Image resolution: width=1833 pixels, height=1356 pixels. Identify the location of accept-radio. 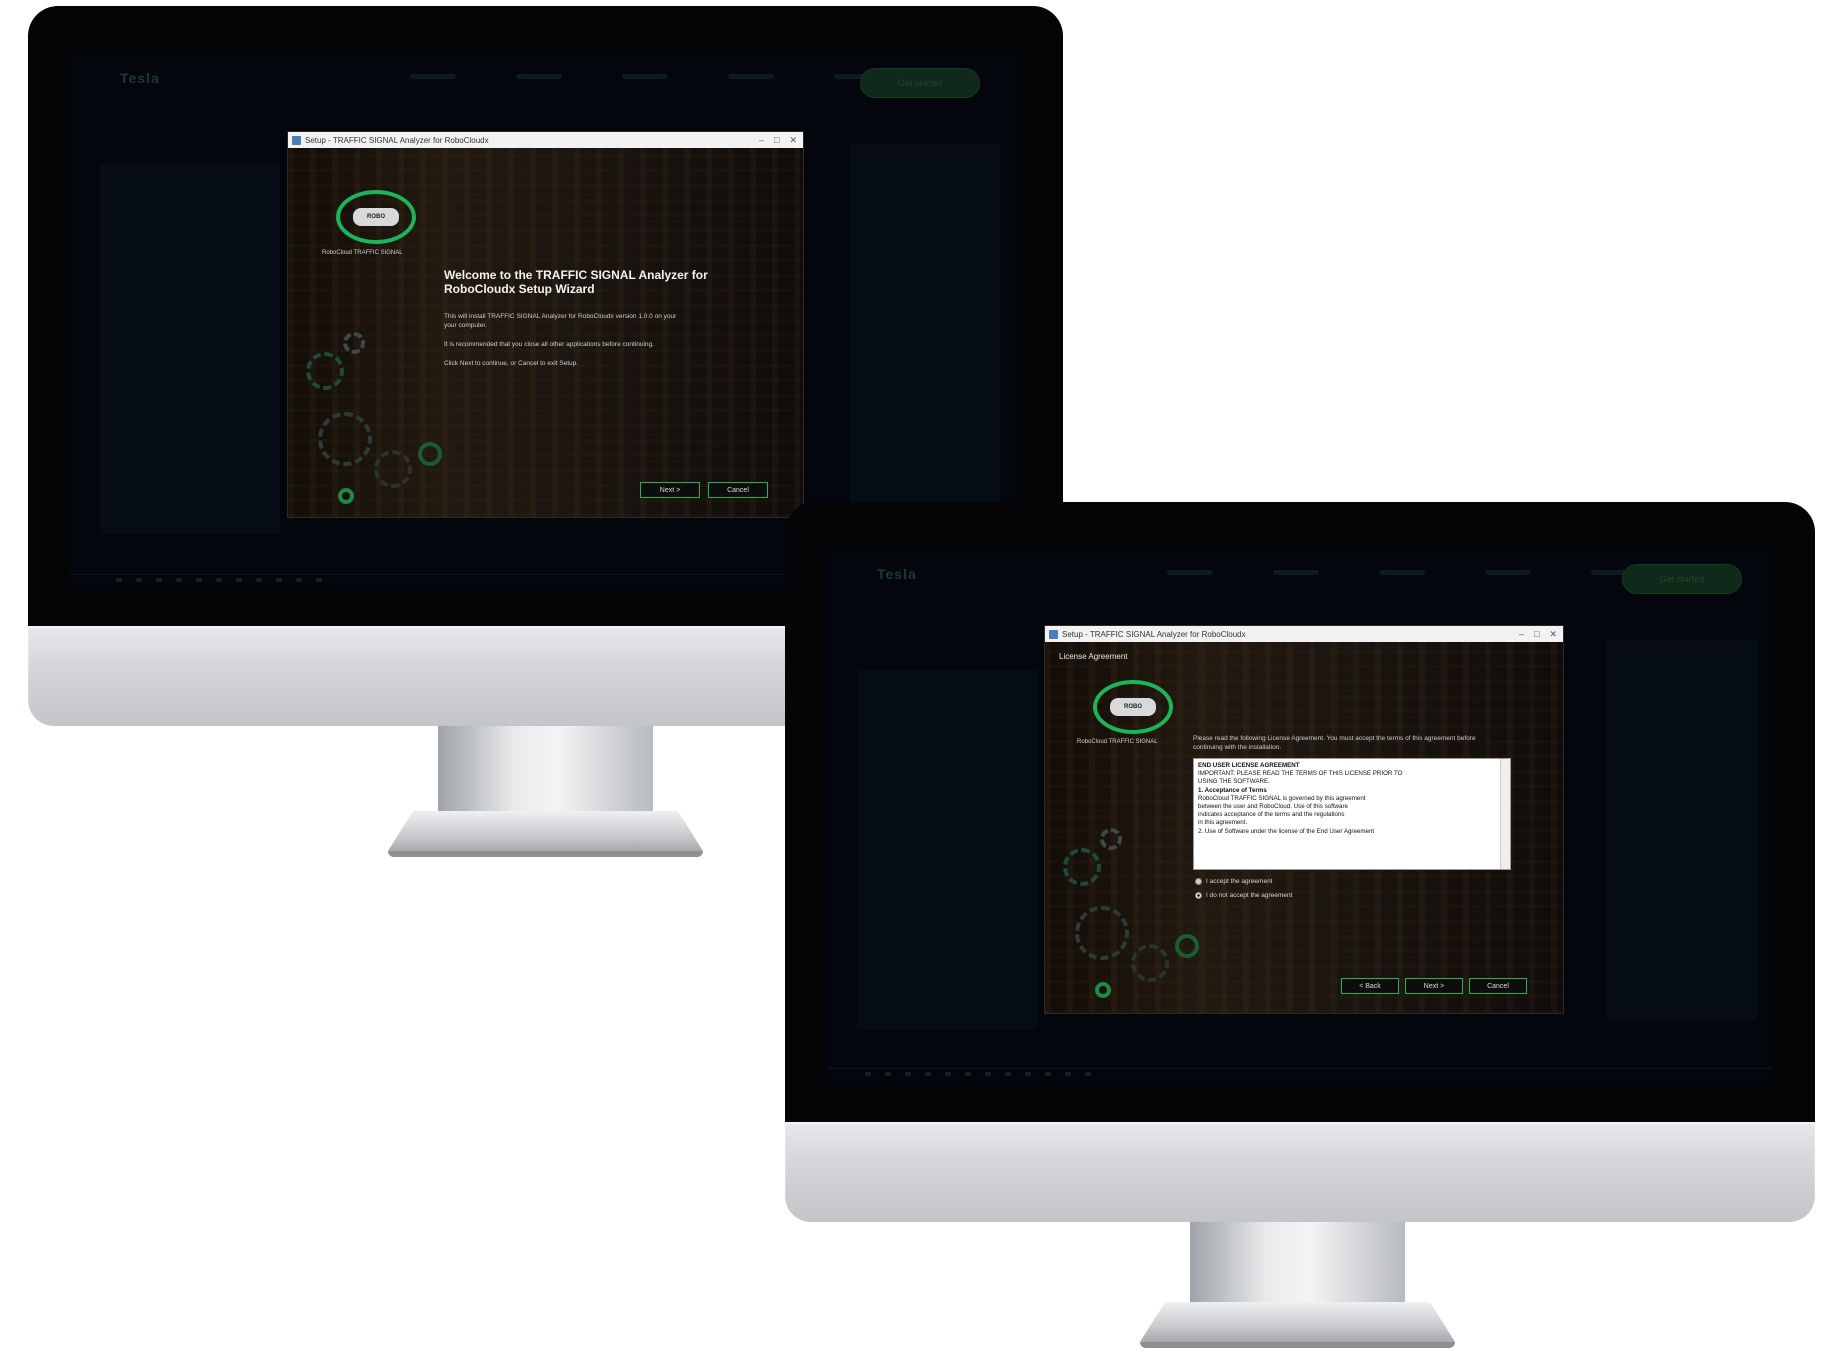
(1198, 881).